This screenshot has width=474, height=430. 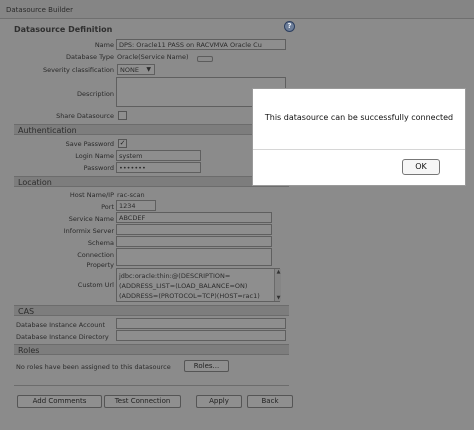 I want to click on informix-server-label: Informix Server, so click(x=88, y=231).